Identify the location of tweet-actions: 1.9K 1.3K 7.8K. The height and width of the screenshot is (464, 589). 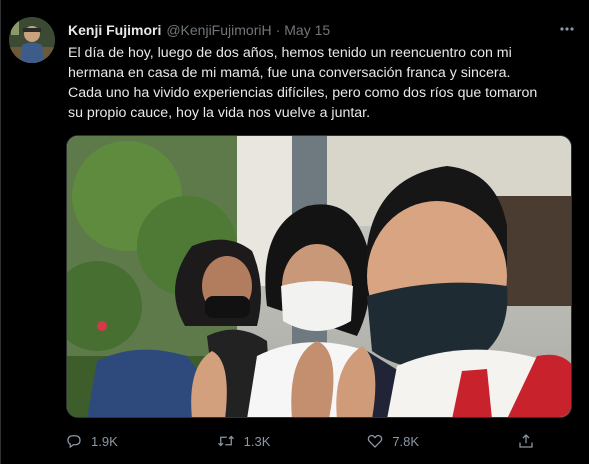
(300, 441).